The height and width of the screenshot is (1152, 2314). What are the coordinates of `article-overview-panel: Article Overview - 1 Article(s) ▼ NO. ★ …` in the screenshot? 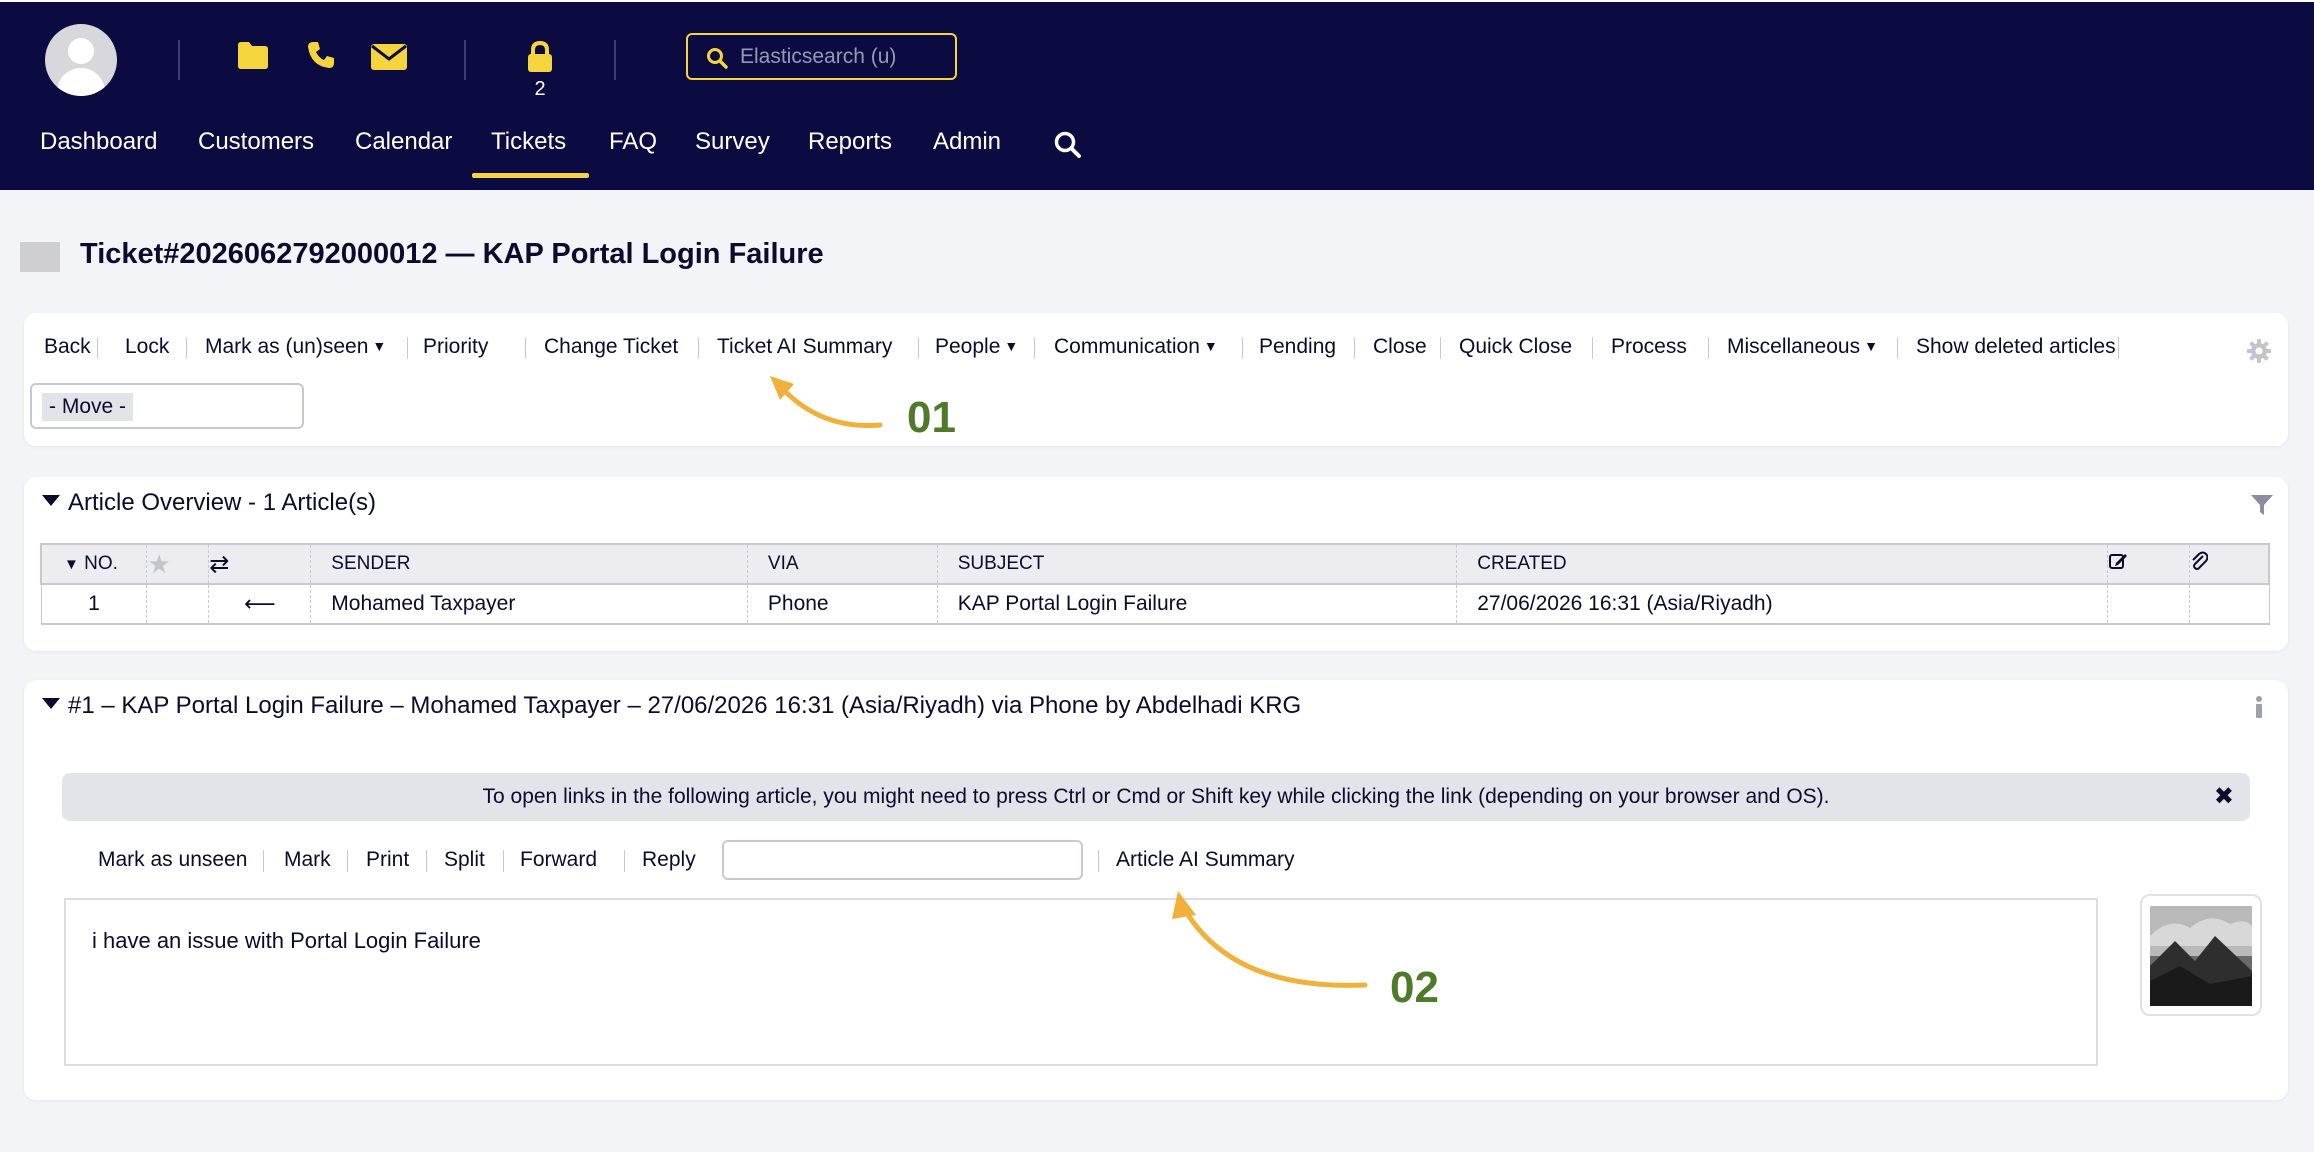 It's located at (1156, 564).